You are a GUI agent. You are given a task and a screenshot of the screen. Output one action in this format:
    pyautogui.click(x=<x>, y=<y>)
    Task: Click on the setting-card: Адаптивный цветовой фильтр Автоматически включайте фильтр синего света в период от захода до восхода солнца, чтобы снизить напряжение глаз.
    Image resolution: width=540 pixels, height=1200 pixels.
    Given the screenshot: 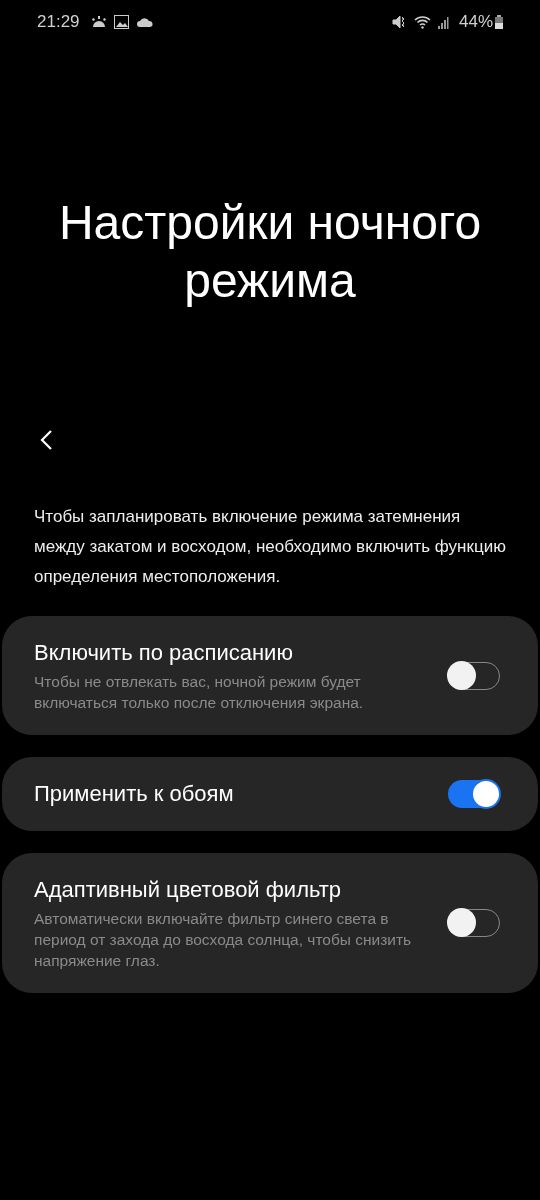 What is the action you would take?
    pyautogui.click(x=270, y=923)
    